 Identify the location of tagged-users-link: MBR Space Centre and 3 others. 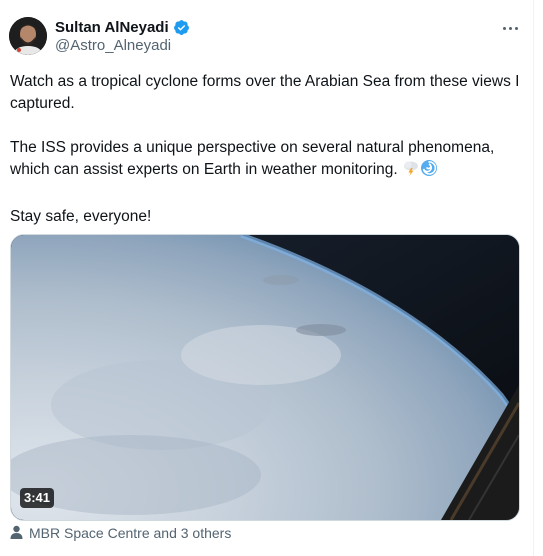
(120, 533).